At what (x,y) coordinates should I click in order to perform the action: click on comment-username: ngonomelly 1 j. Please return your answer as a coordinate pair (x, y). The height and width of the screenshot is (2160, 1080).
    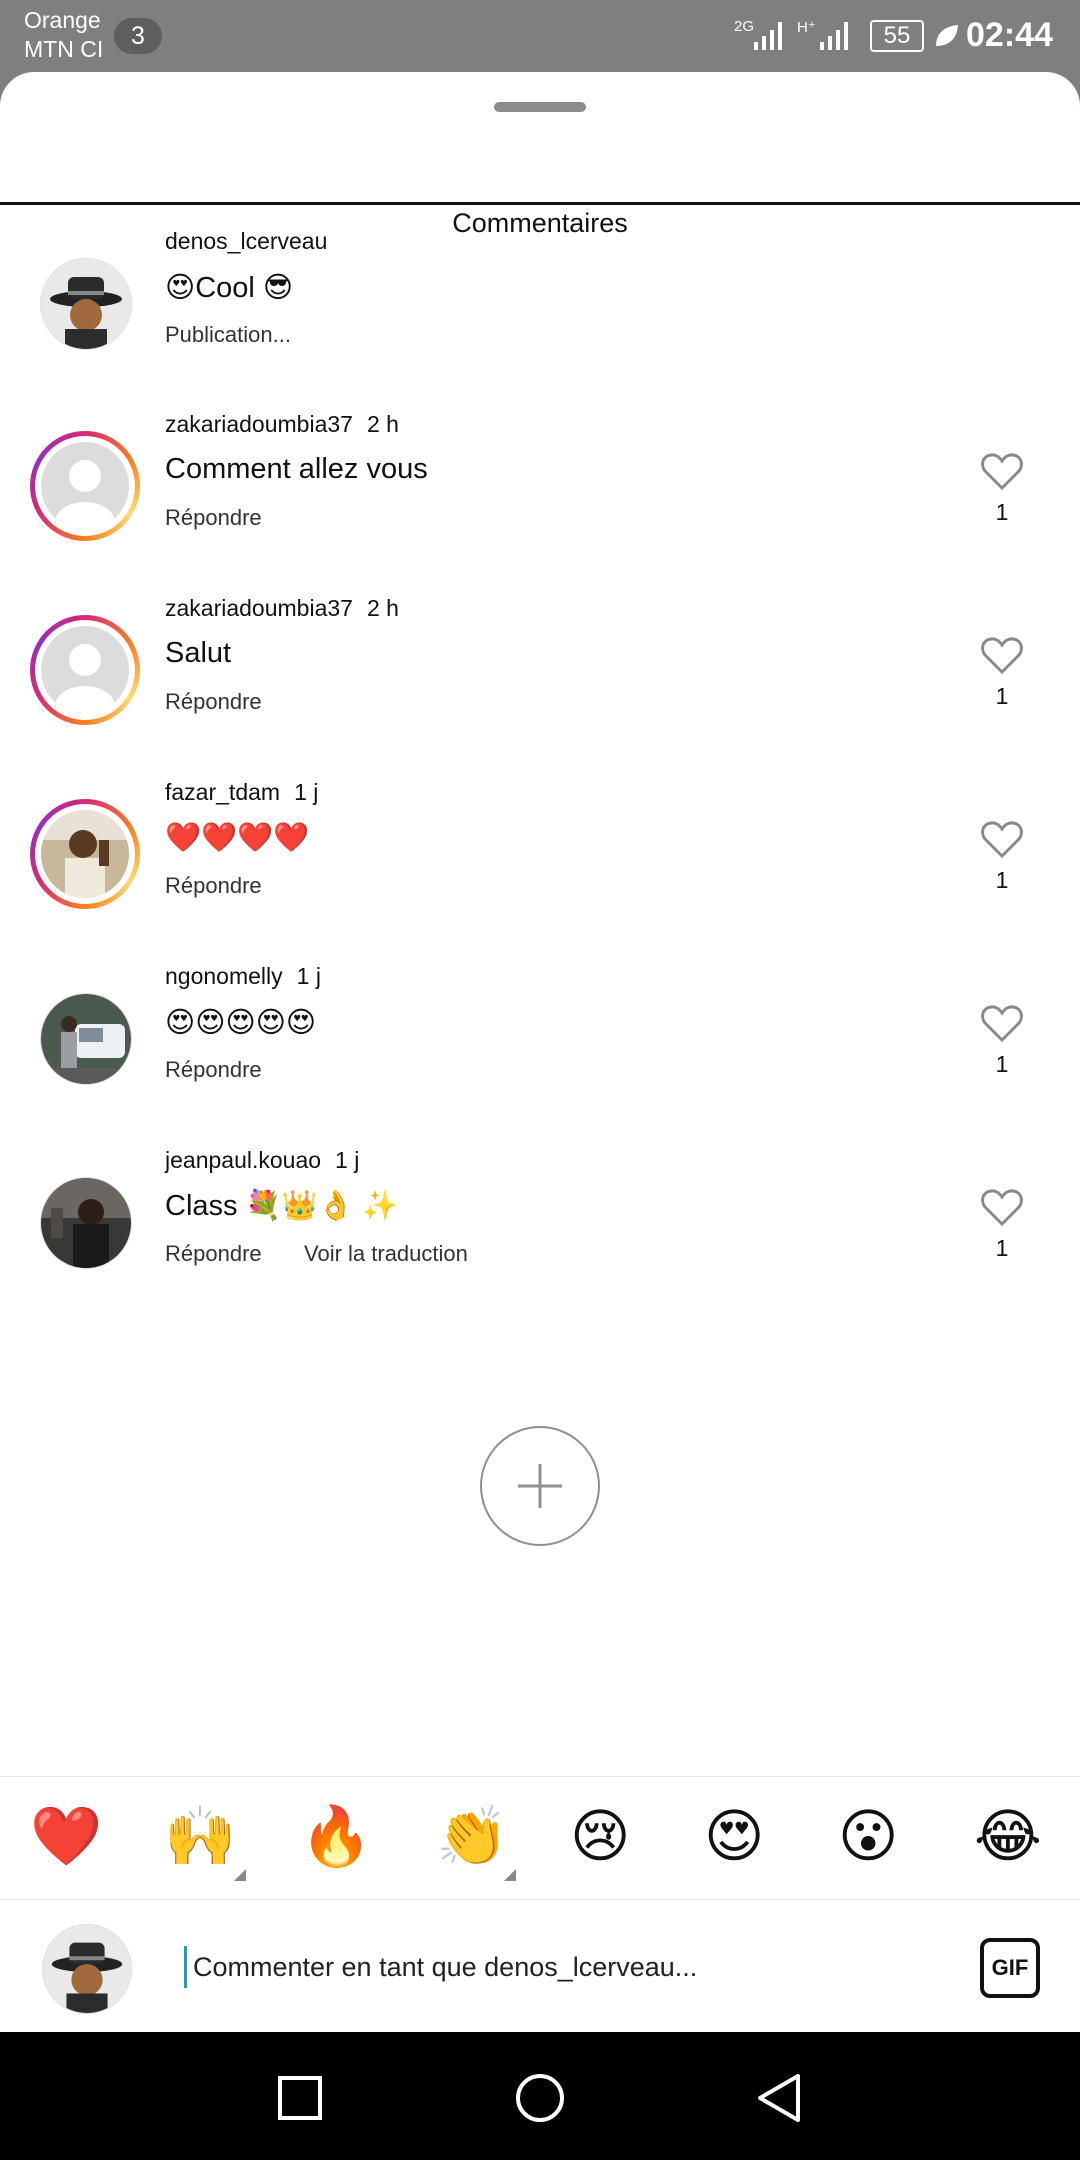
    Looking at the image, I should click on (243, 976).